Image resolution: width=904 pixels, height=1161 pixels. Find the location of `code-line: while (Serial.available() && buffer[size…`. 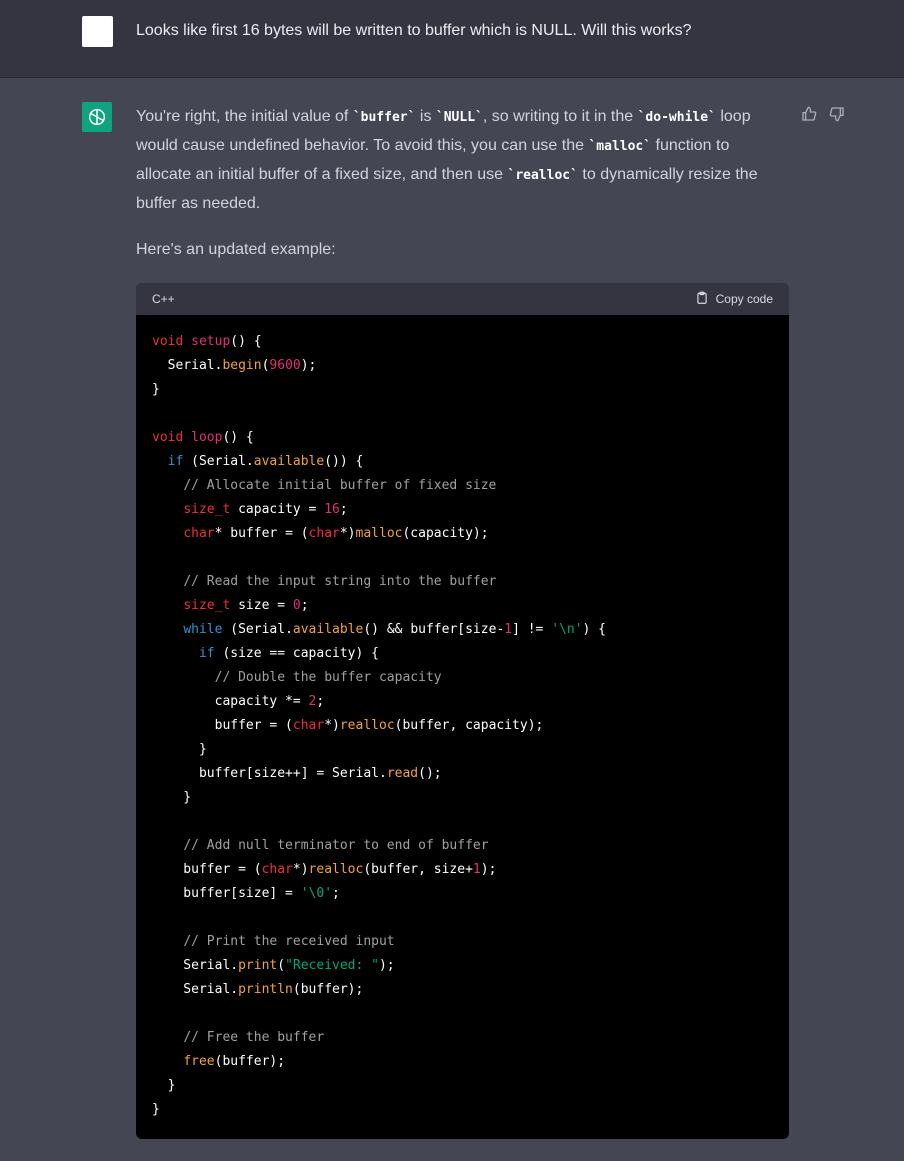

code-line: while (Serial.available() && buffer[size… is located at coordinates (395, 629).